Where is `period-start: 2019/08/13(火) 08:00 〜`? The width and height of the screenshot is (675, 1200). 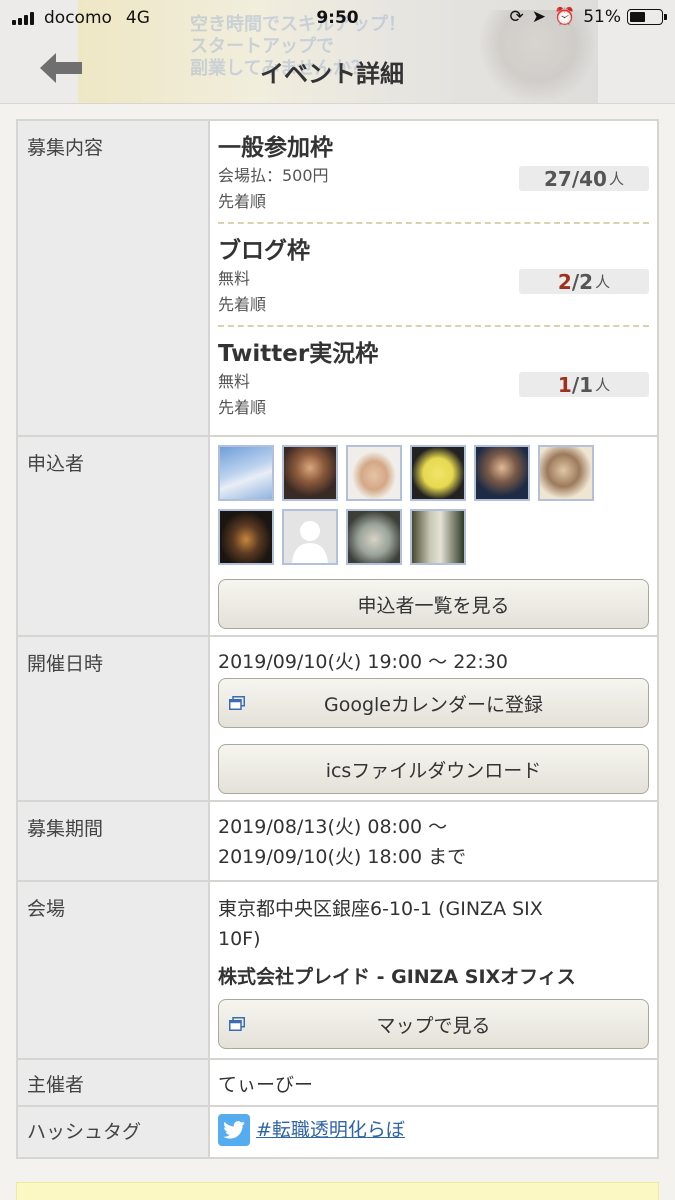
period-start: 2019/08/13(火) 08:00 〜 is located at coordinates (333, 827).